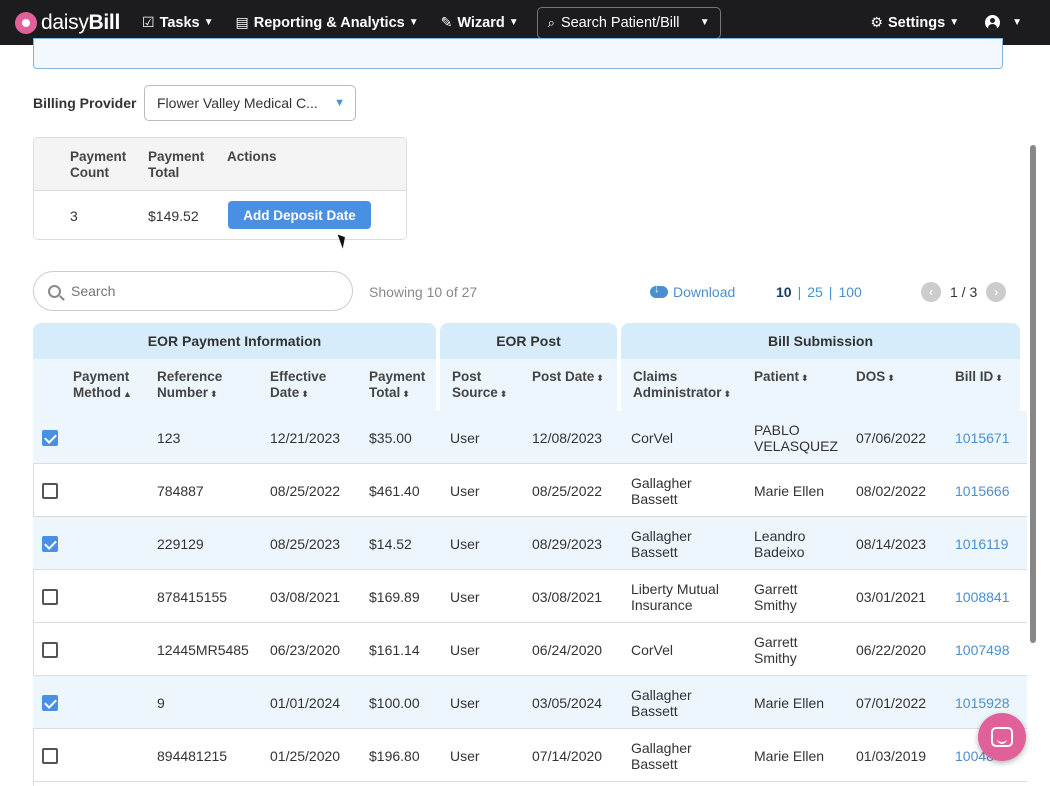 This screenshot has width=1050, height=786. What do you see at coordinates (784, 292) in the screenshot?
I see `page-size-10: 10` at bounding box center [784, 292].